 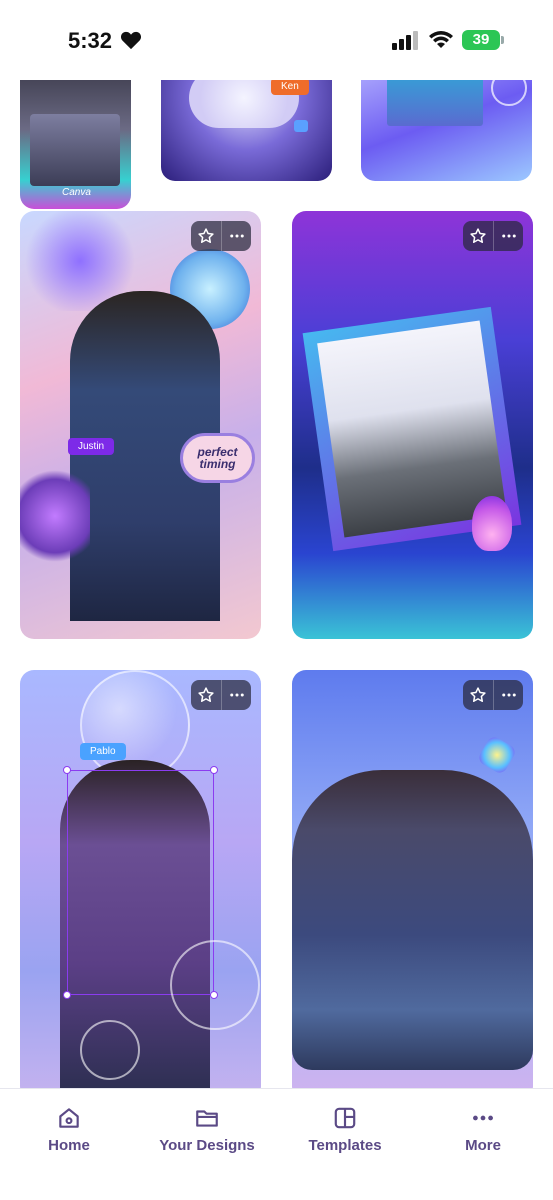 I want to click on battery-nub, so click(x=502, y=40).